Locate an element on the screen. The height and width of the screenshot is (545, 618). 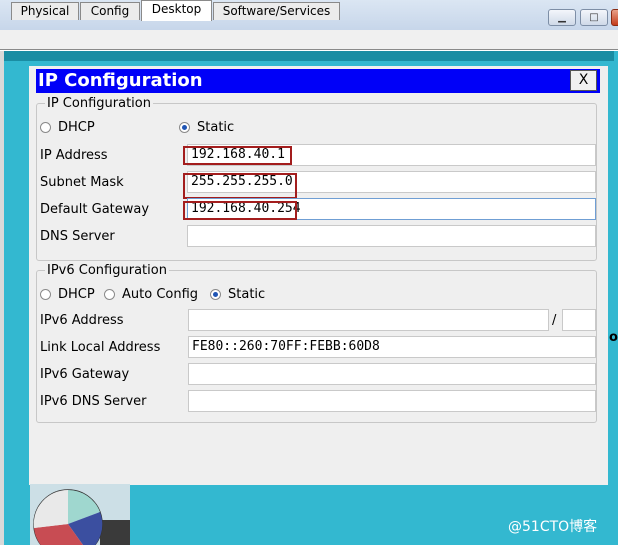
ipv6-auto-config-radio is located at coordinates (109, 294).